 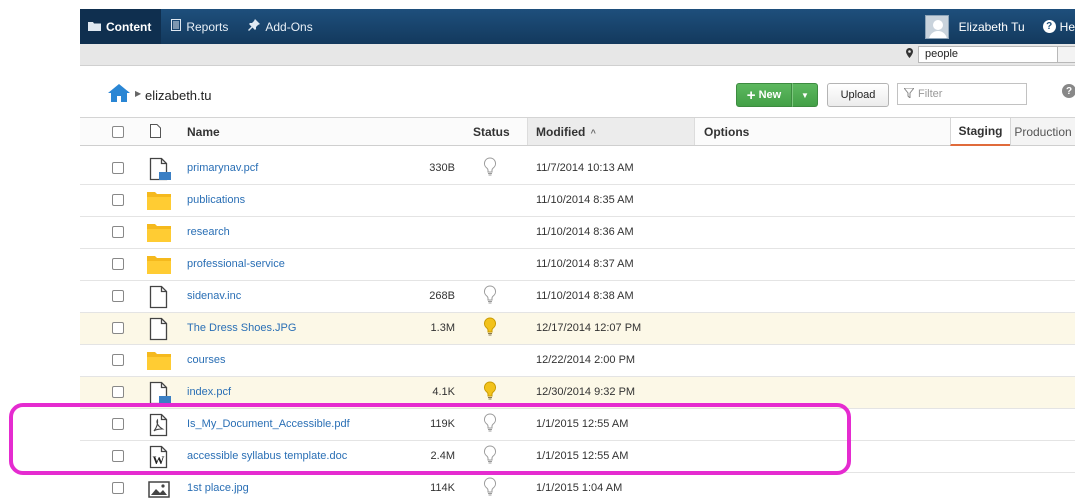 I want to click on chevron-down-icon: ▼, so click(x=805, y=95).